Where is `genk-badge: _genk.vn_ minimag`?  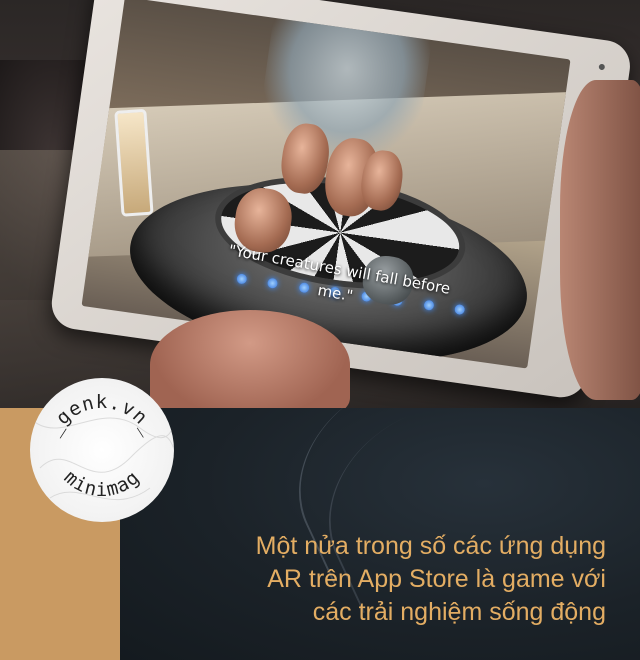
genk-badge: _genk.vn_ minimag is located at coordinates (102, 450).